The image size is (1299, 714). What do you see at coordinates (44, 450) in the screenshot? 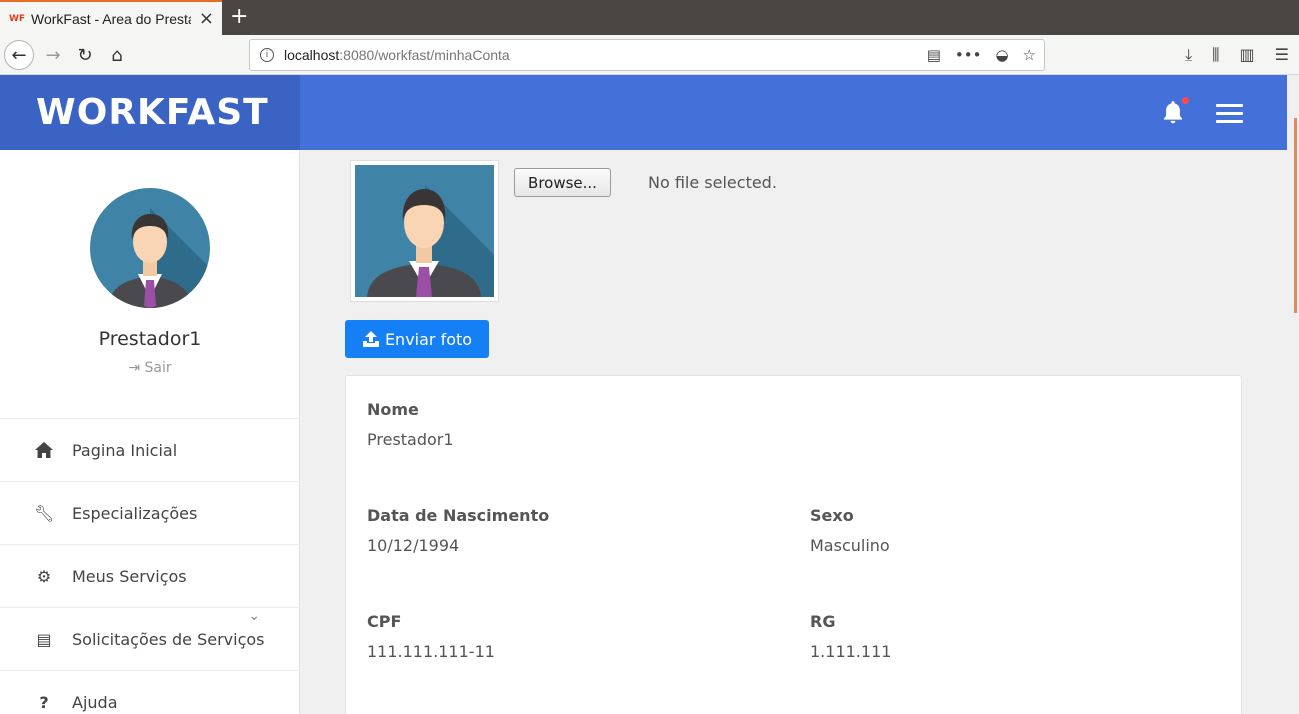
I see `home-icon` at bounding box center [44, 450].